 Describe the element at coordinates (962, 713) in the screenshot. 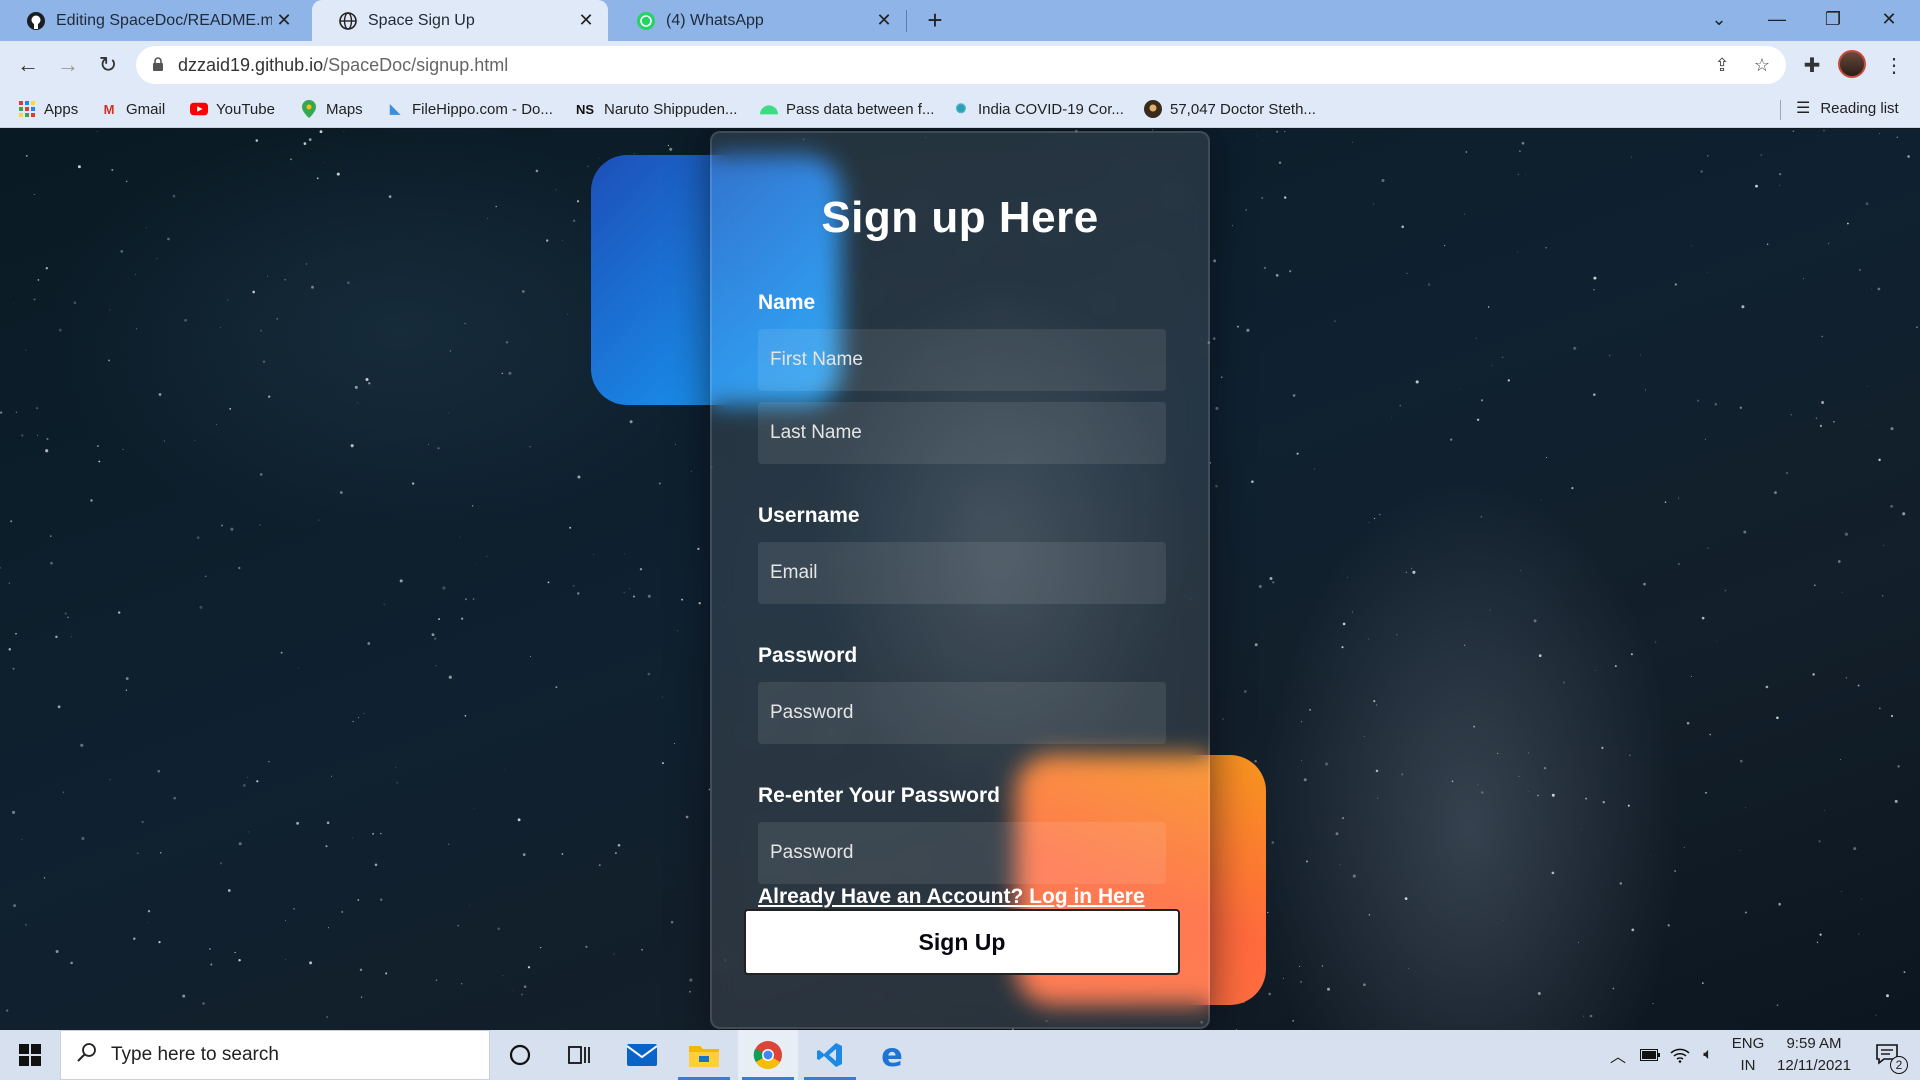

I see `password-input` at that location.